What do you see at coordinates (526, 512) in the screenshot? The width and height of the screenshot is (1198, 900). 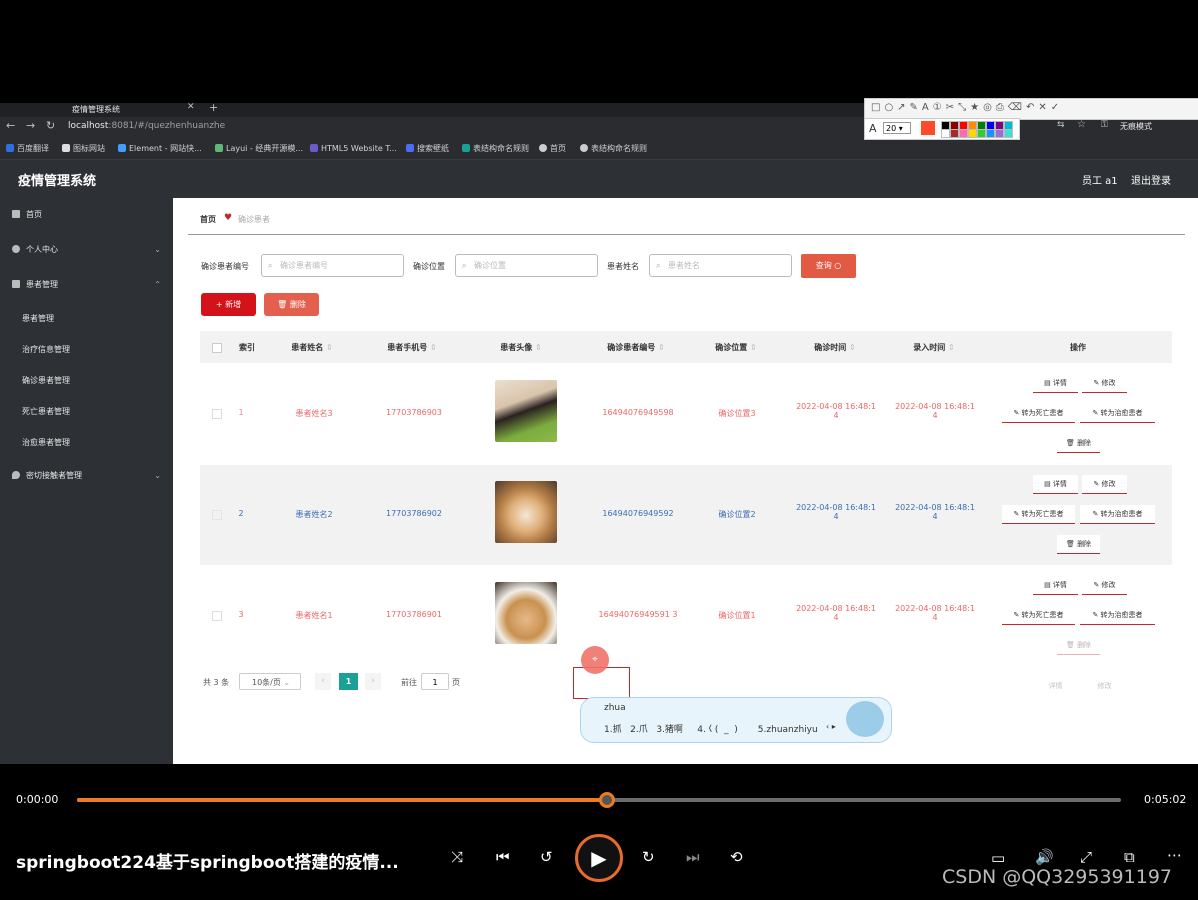 I see `avatar-shiba-dog` at bounding box center [526, 512].